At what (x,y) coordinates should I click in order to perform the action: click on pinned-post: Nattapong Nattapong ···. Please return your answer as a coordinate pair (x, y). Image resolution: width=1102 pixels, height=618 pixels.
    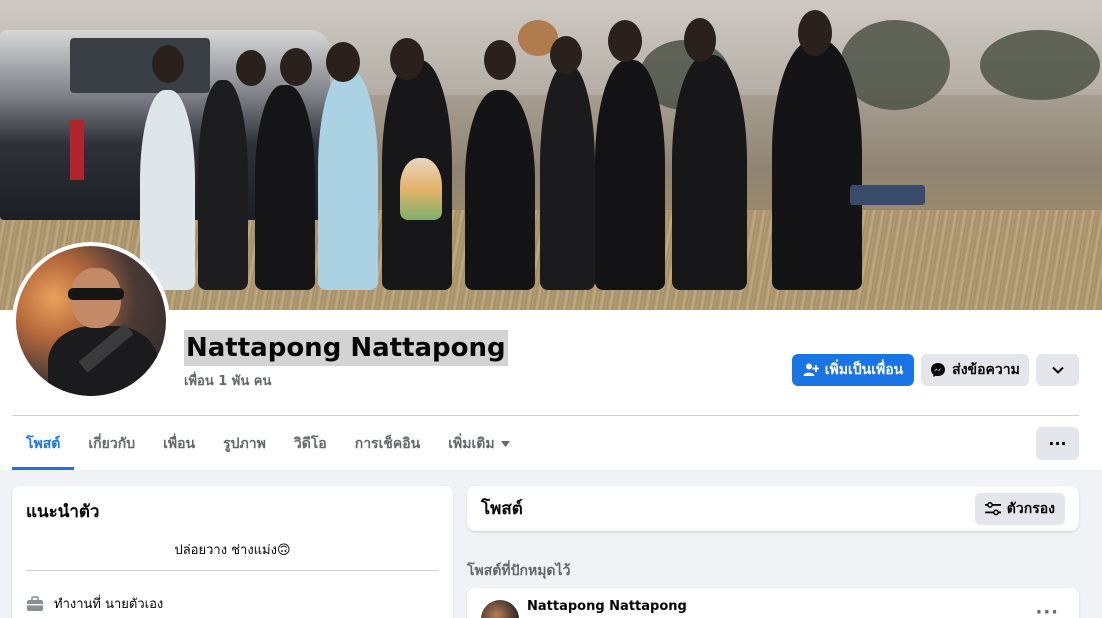
    Looking at the image, I should click on (773, 603).